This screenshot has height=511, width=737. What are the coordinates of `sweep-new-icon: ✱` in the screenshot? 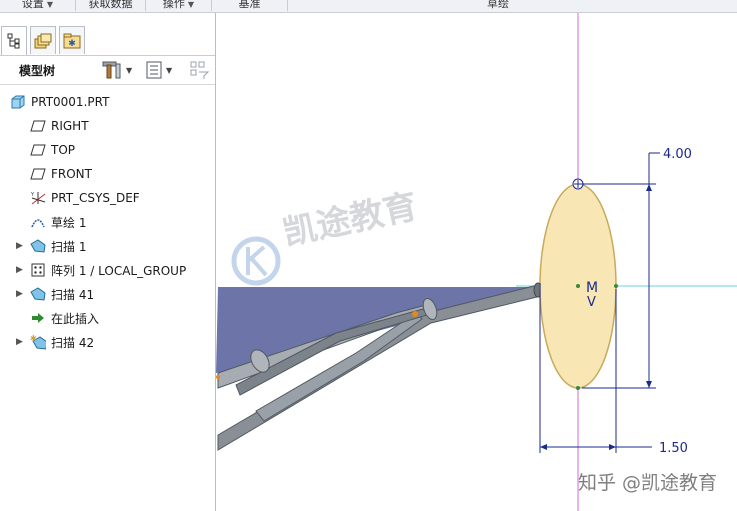 It's located at (38, 342).